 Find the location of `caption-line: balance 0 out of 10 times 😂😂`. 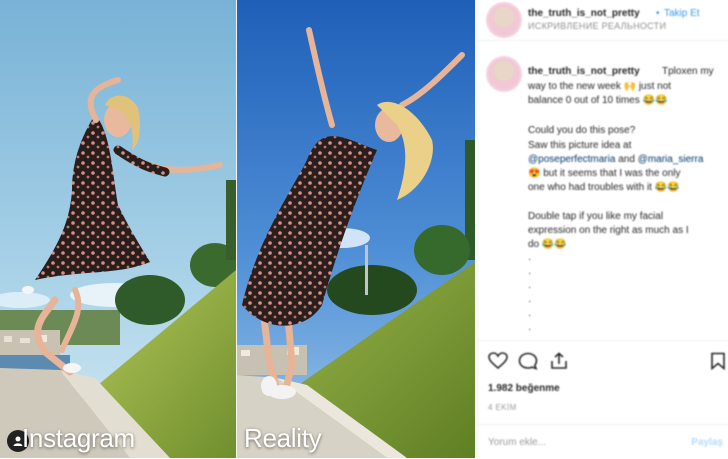

caption-line: balance 0 out of 10 times 😂😂 is located at coordinates (598, 100).